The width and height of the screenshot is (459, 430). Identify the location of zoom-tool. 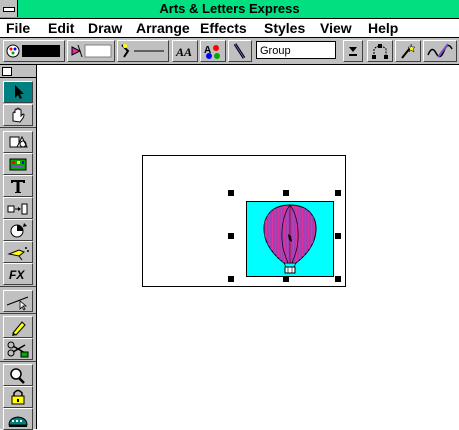
(18, 375).